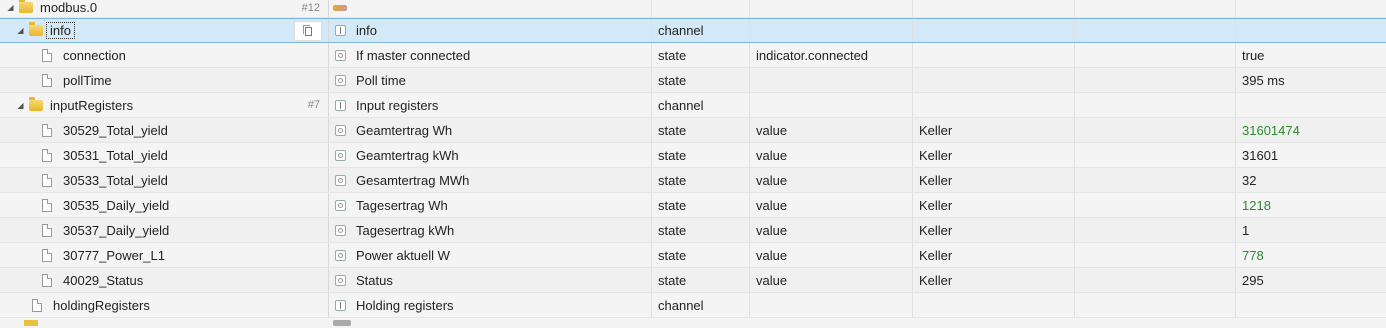 The image size is (1386, 328). Describe the element at coordinates (403, 255) in the screenshot. I see `object-name: Power aktuell W` at that location.